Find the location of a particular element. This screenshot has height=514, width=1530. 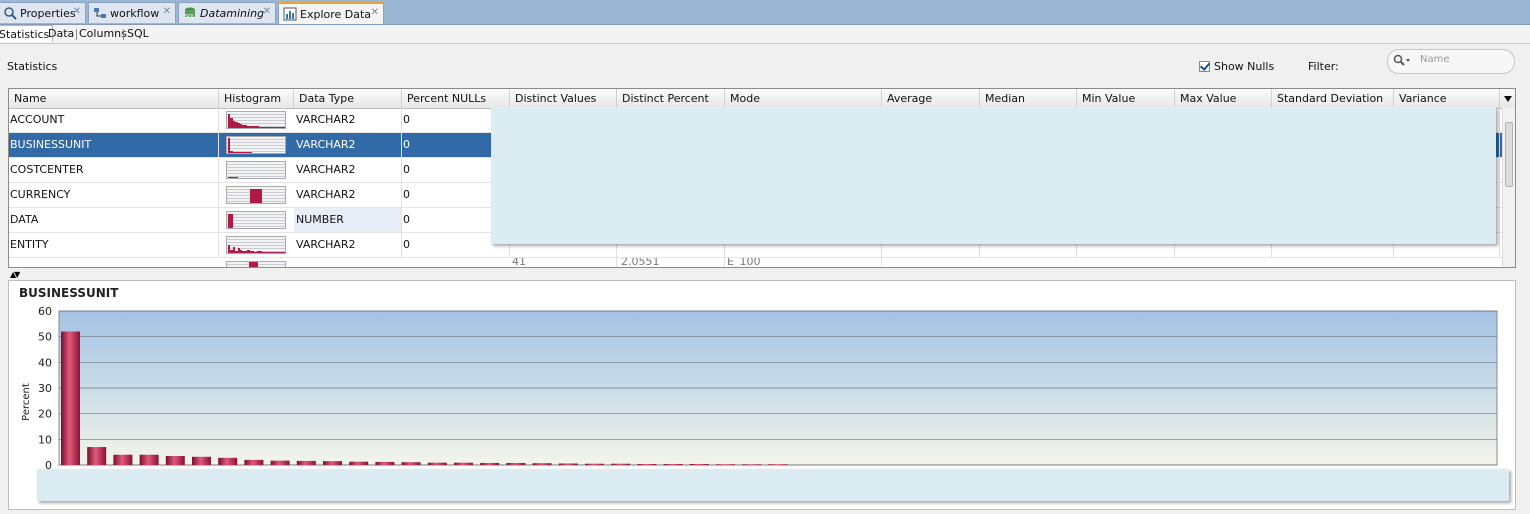

column-chooser-dropdown is located at coordinates (1507, 98).